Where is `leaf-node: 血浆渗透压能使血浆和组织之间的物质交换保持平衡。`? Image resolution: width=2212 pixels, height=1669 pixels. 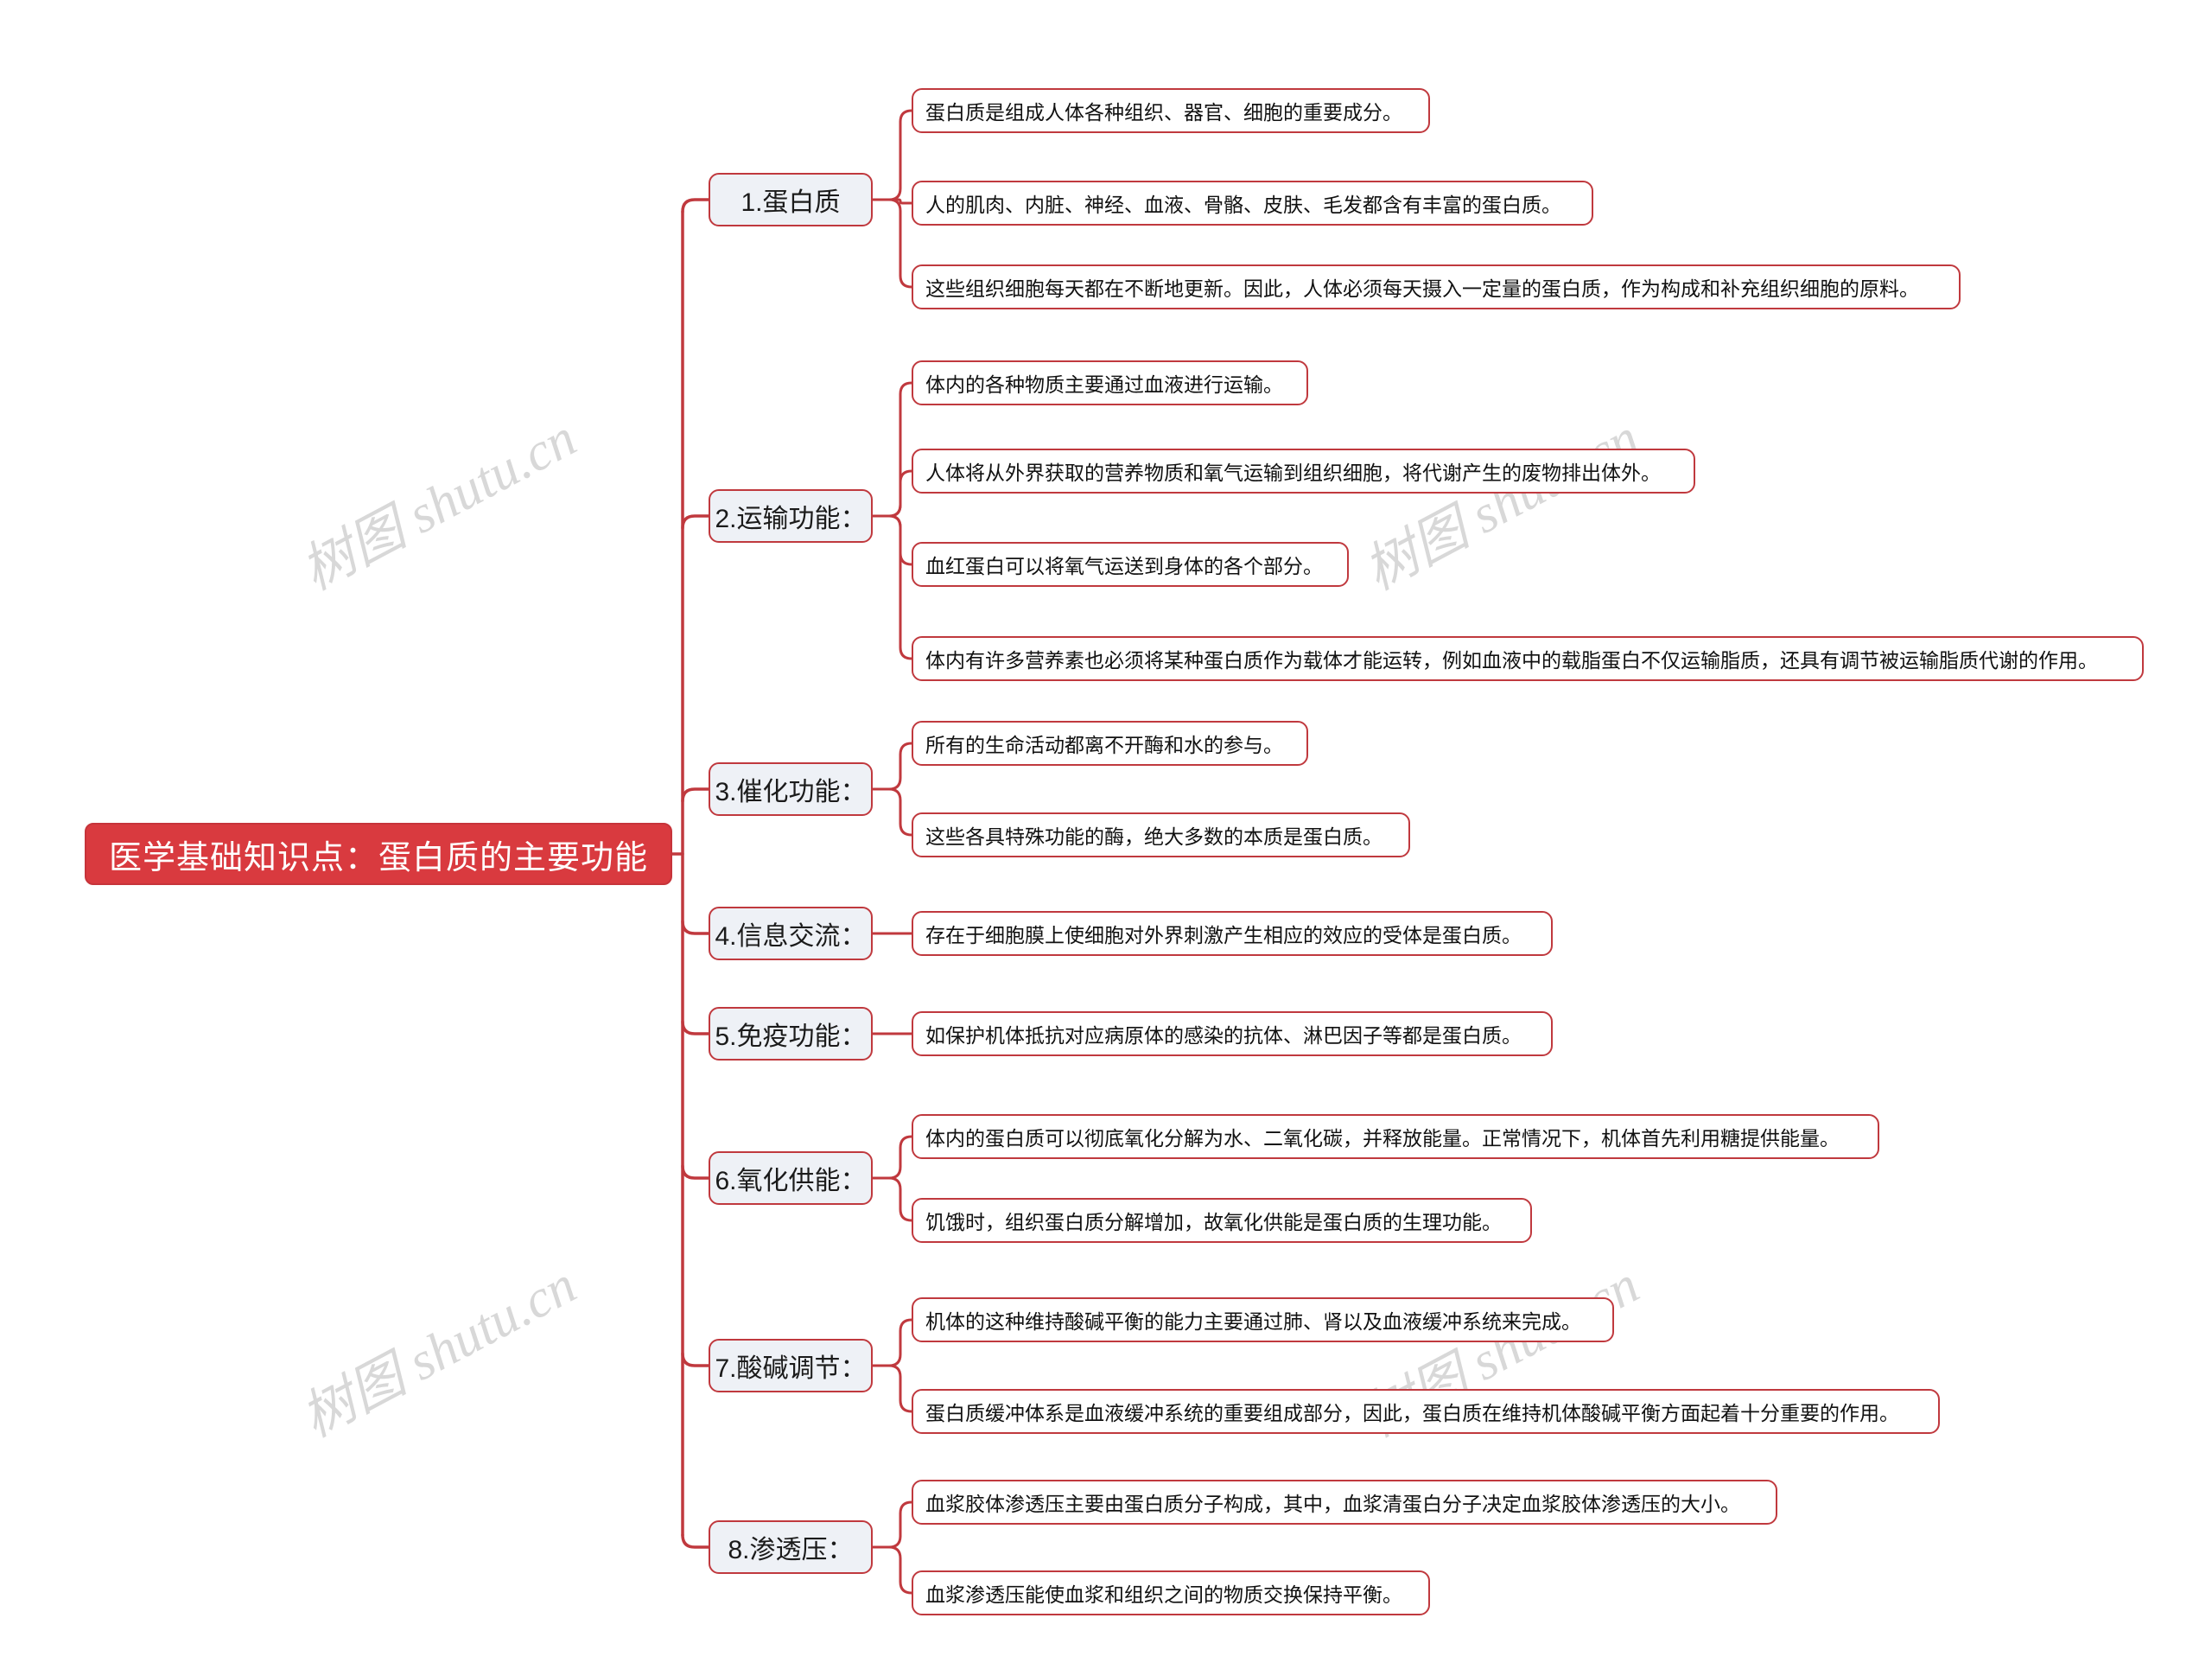
leaf-node: 血浆渗透压能使血浆和组织之间的物质交换保持平衡。 is located at coordinates (1171, 1592).